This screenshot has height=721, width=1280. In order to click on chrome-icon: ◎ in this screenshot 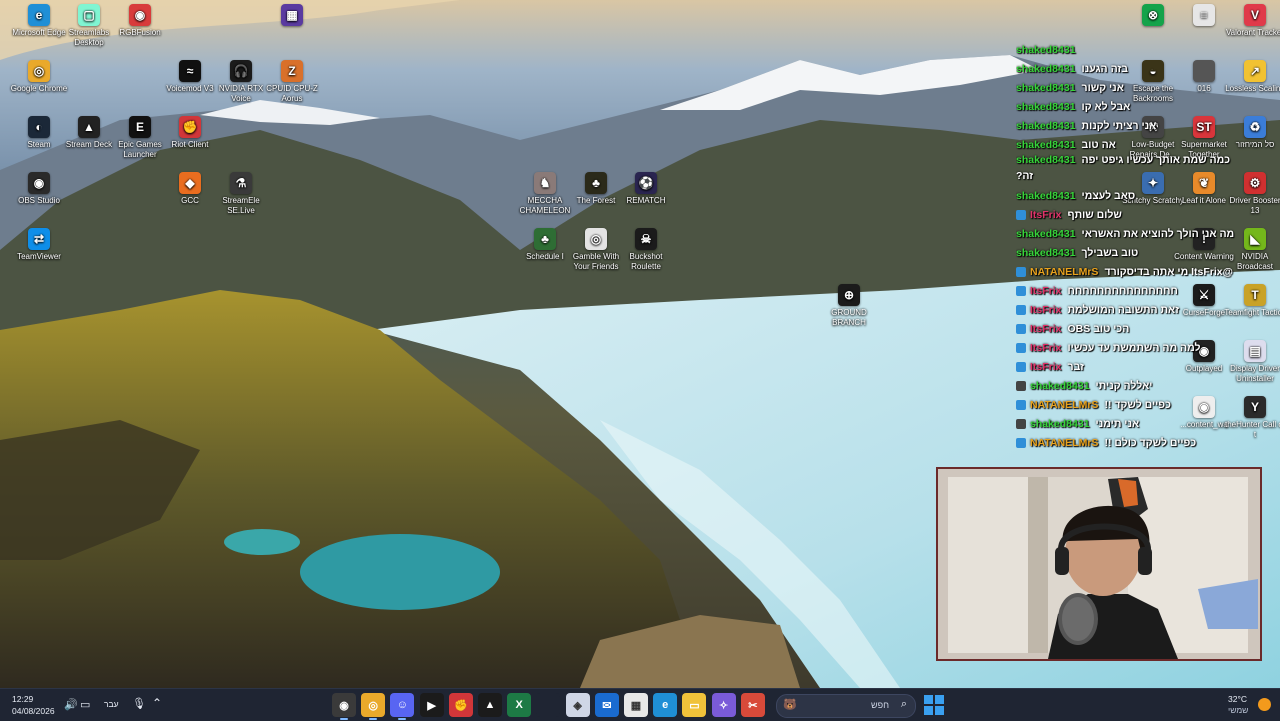, I will do `click(39, 71)`.